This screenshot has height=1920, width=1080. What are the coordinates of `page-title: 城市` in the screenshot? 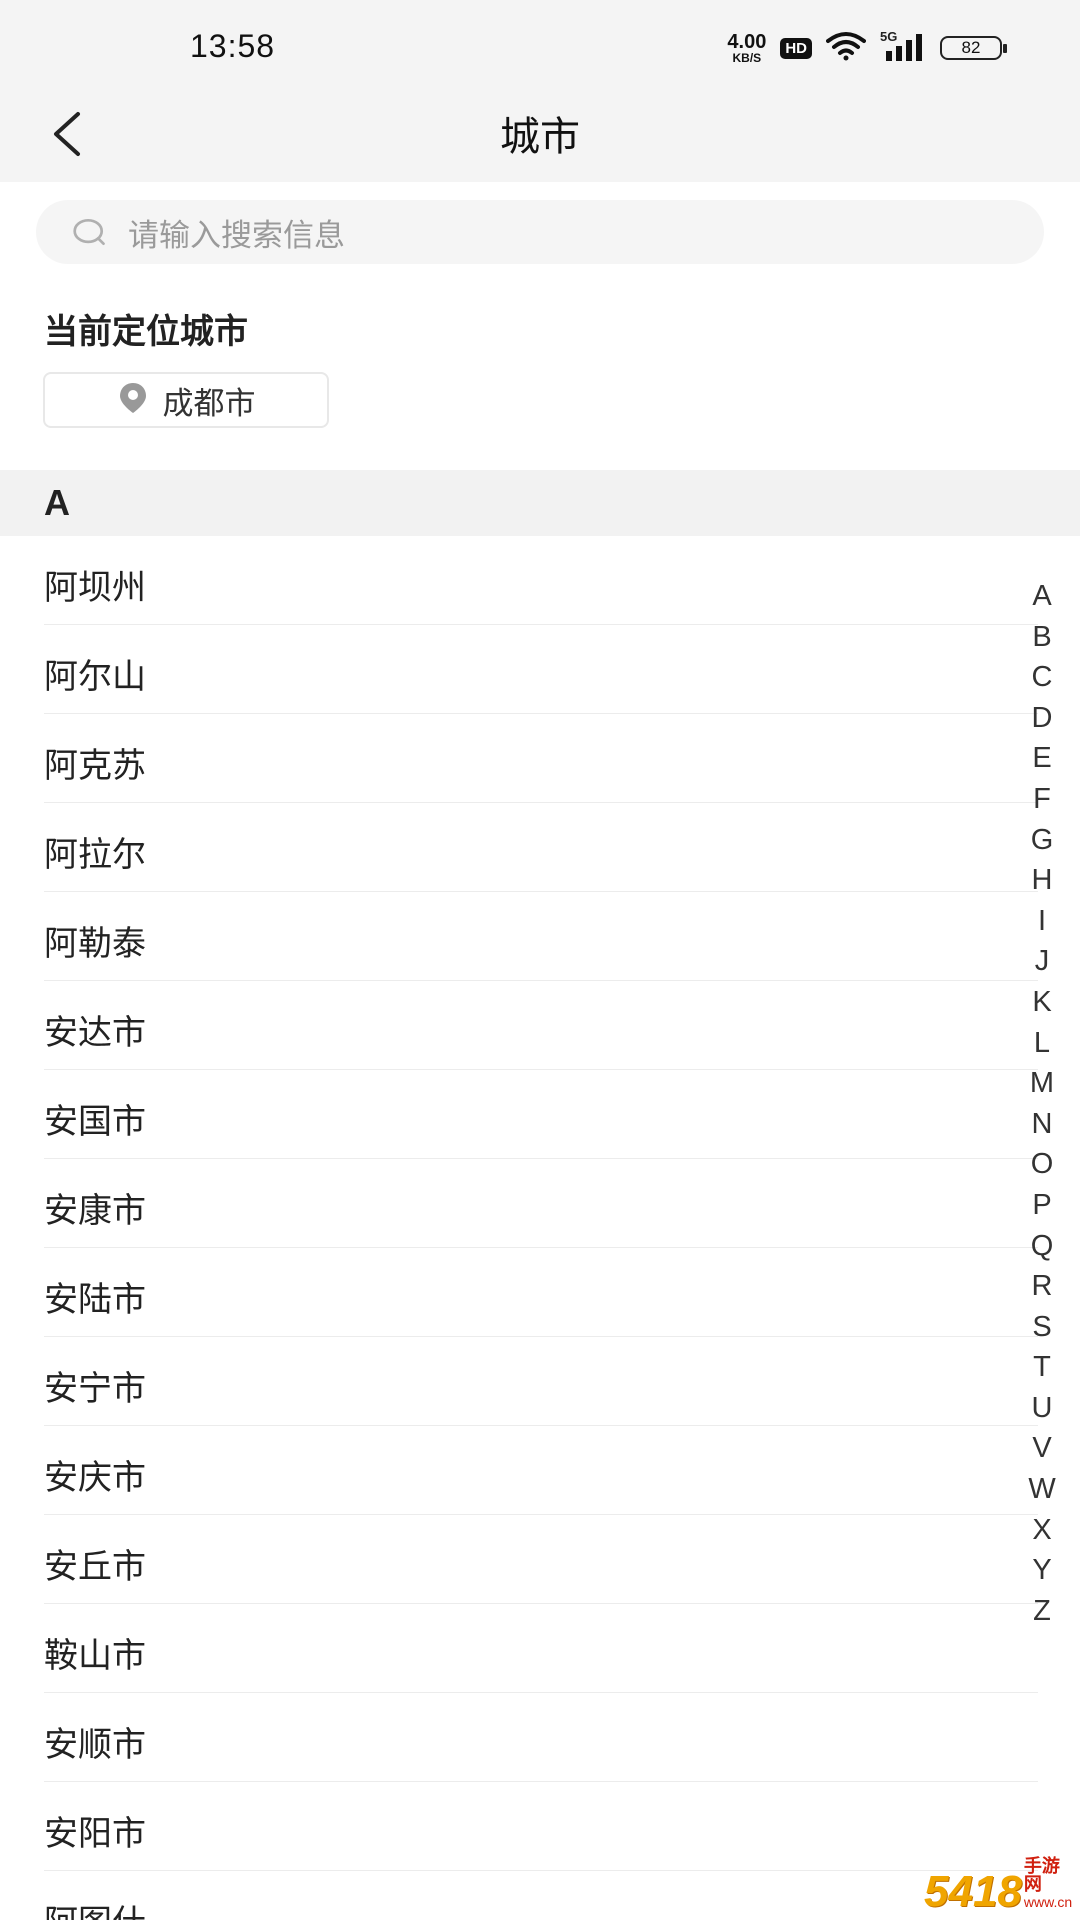 It's located at (540, 137).